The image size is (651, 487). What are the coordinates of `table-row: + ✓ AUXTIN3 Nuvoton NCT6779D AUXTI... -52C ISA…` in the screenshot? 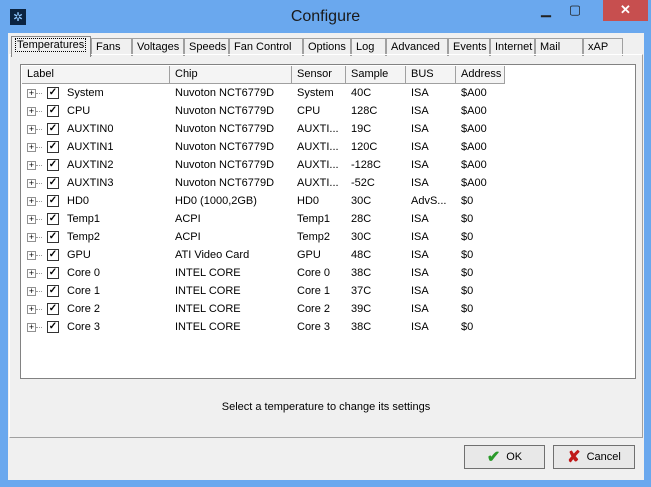 It's located at (263, 183).